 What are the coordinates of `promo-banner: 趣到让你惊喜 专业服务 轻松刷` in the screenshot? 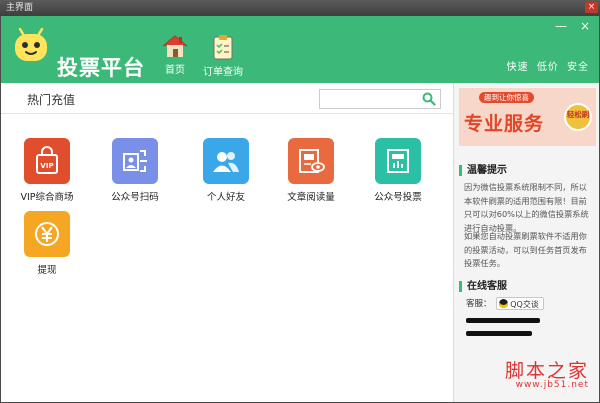 It's located at (527, 117).